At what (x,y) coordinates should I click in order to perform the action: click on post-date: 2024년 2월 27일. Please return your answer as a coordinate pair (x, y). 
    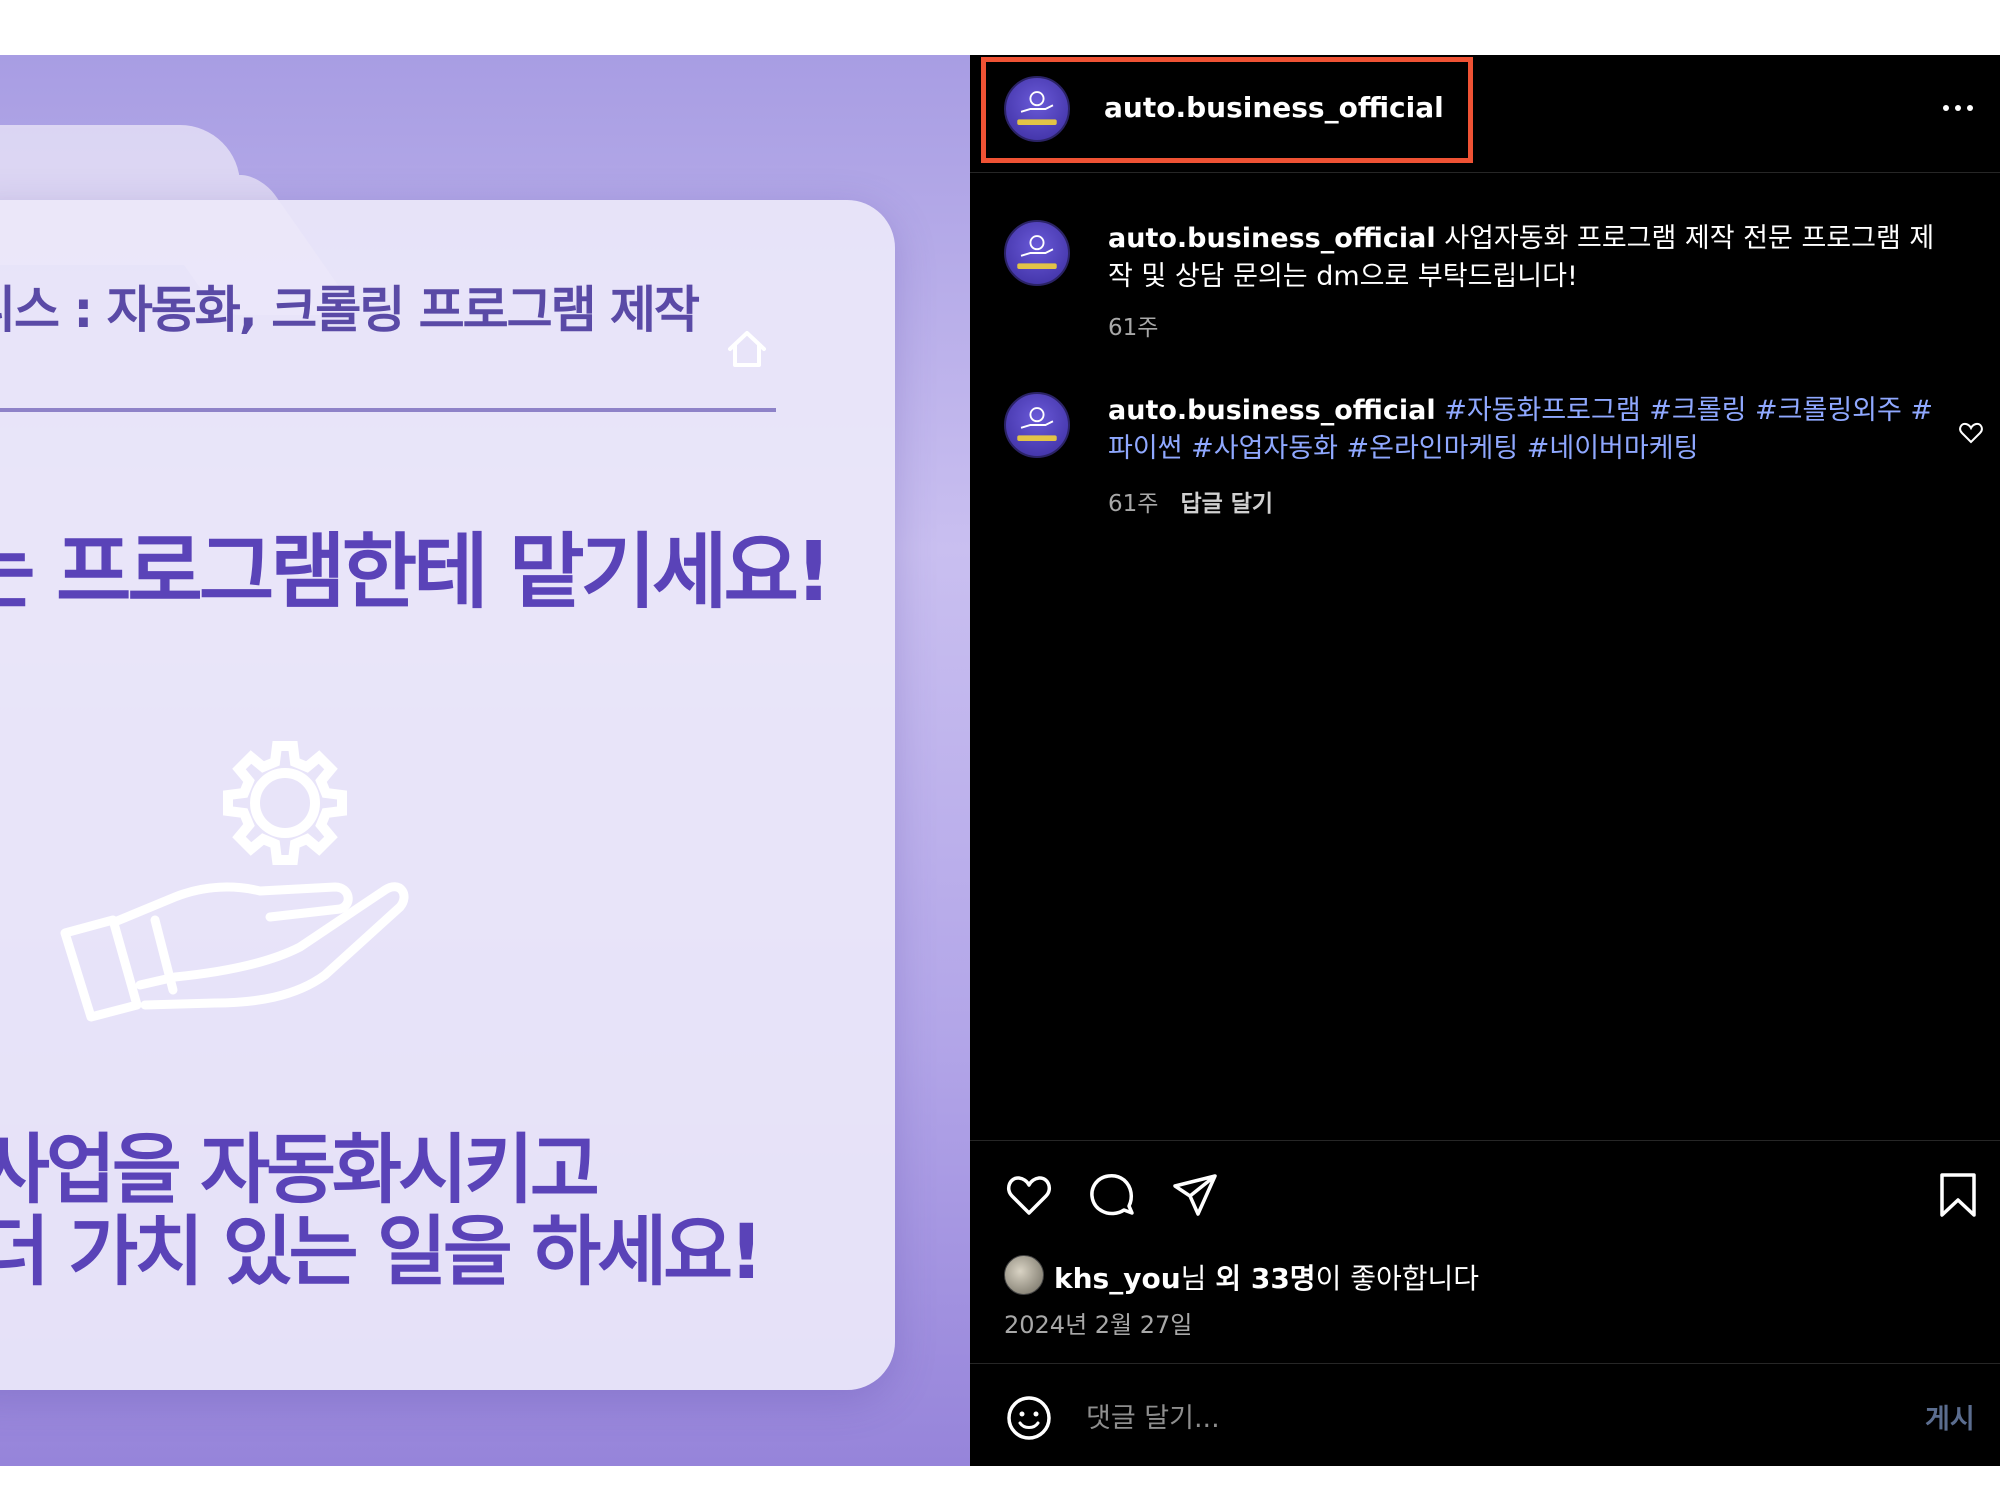
    Looking at the image, I should click on (1098, 1322).